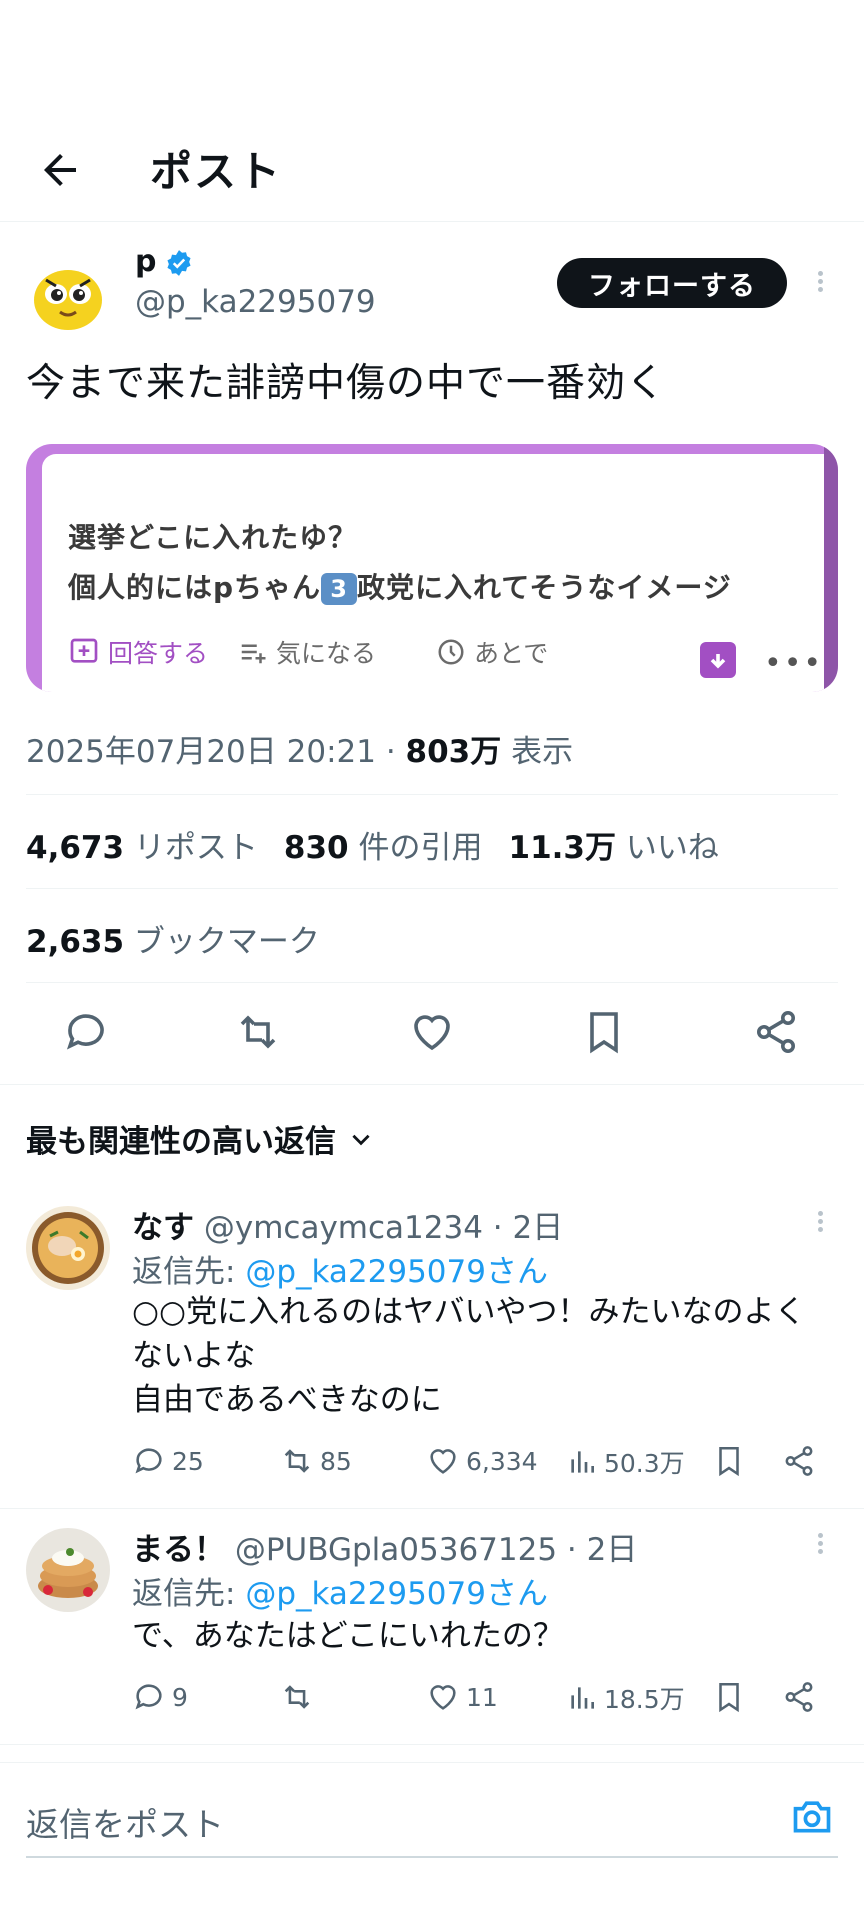 The image size is (864, 1920). Describe the element at coordinates (195, 587) in the screenshot. I see `card-line2-before: 個人的にはpちゃん` at that location.